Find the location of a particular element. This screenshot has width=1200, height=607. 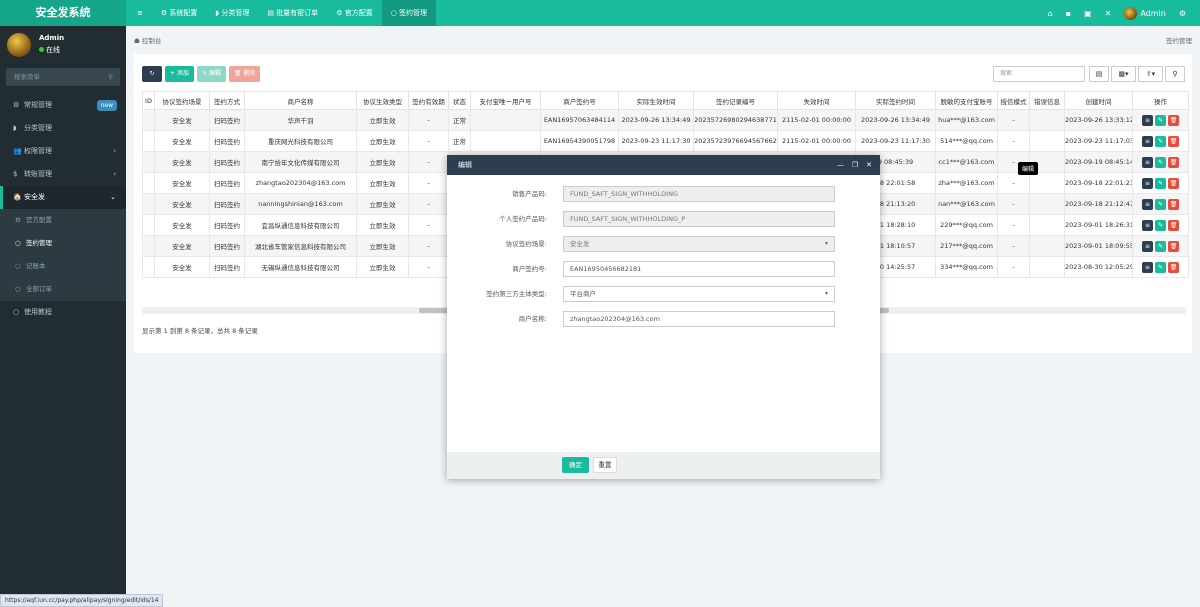

sidebar-item-all-orders: ○ 全部订单 is located at coordinates (63, 289).